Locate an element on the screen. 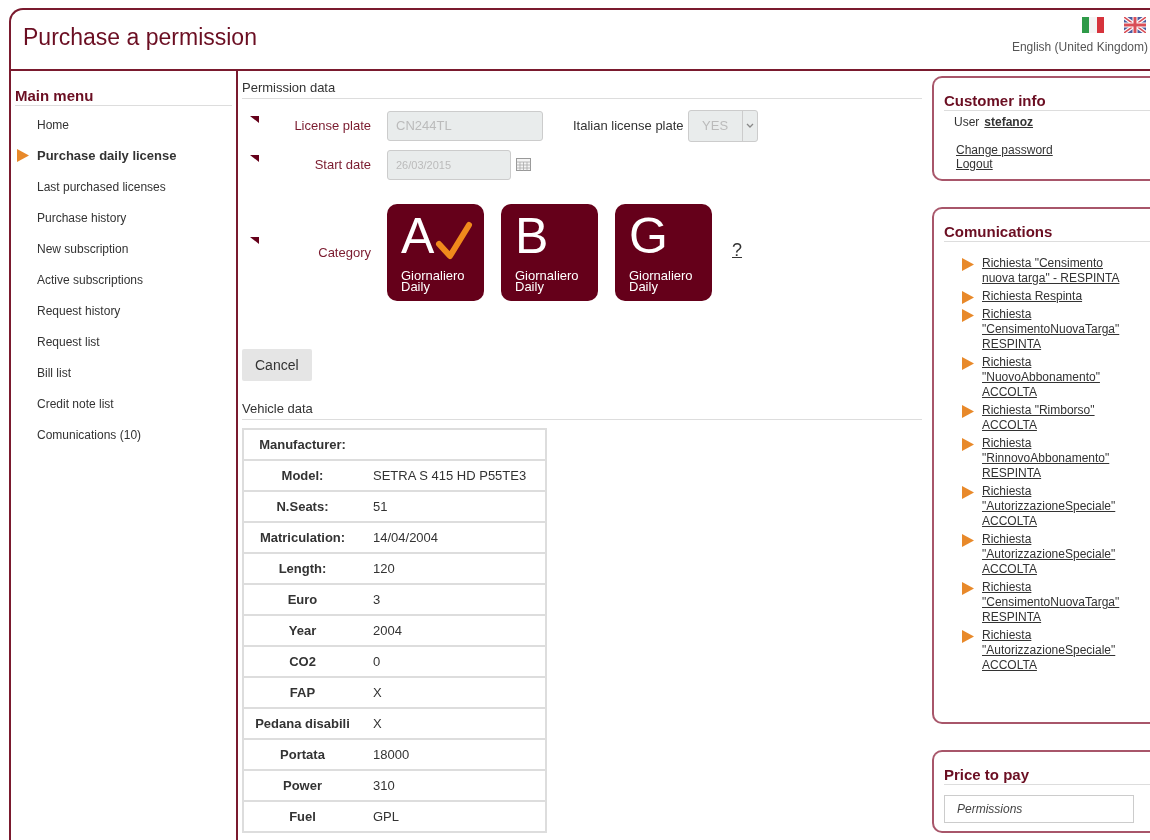 The width and height of the screenshot is (1150, 840). table-cell: 14/04/2004 is located at coordinates (453, 537).